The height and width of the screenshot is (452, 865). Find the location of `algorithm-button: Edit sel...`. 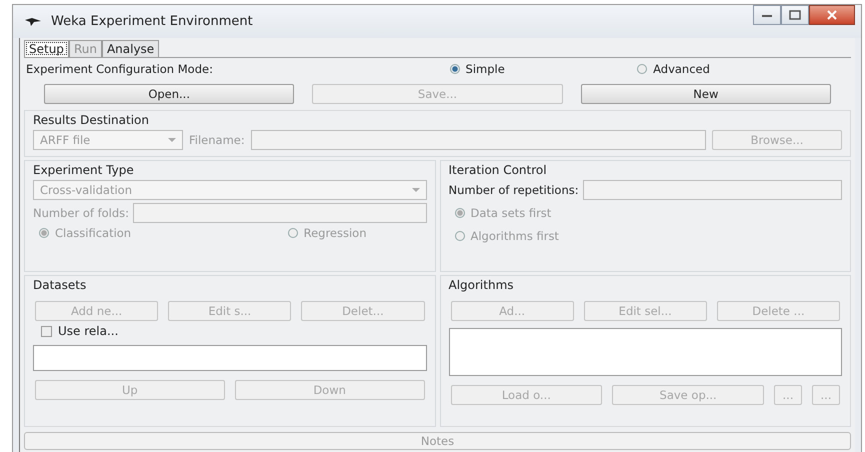

algorithm-button: Edit sel... is located at coordinates (645, 311).